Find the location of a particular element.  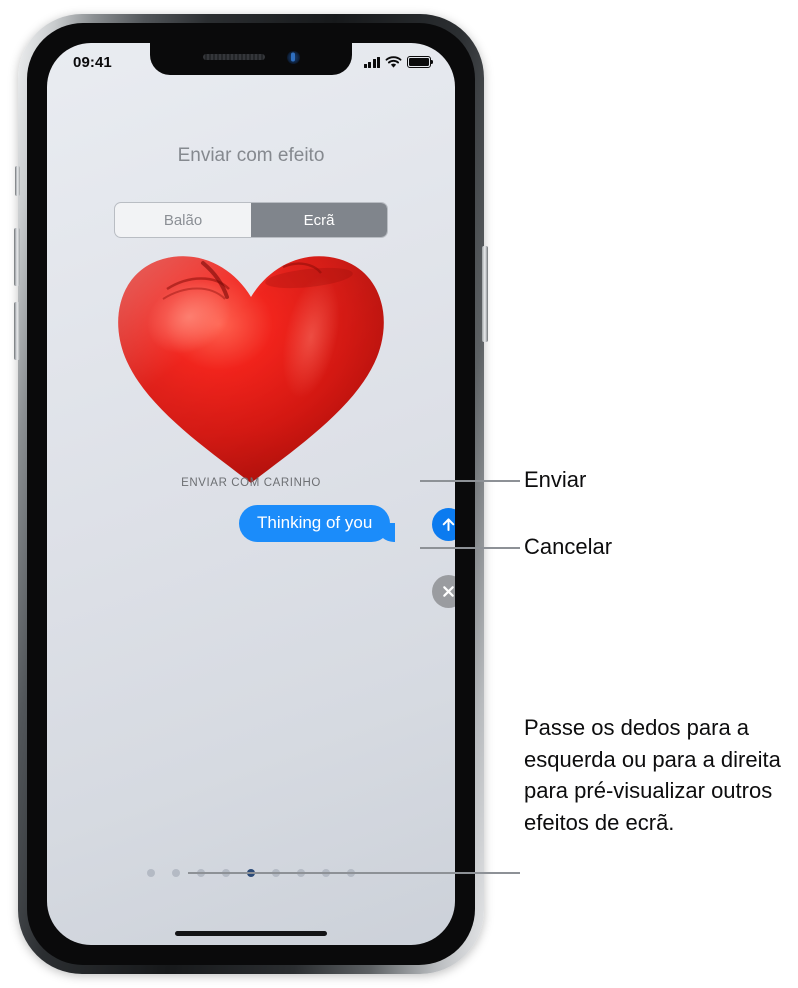

battery-icon is located at coordinates (419, 62).